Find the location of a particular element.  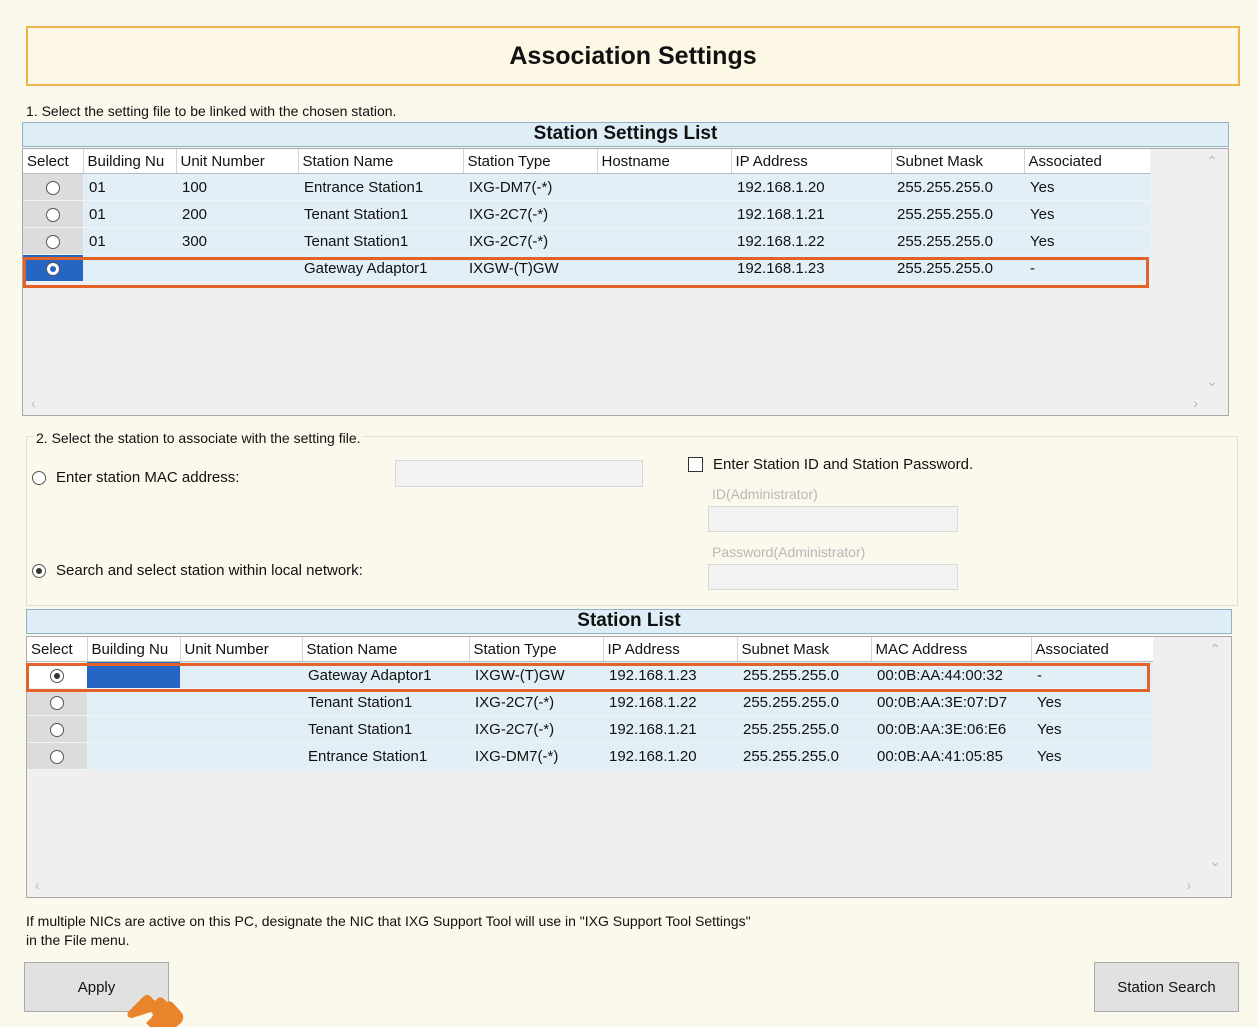

col-mac: MAC Address is located at coordinates (951, 649).